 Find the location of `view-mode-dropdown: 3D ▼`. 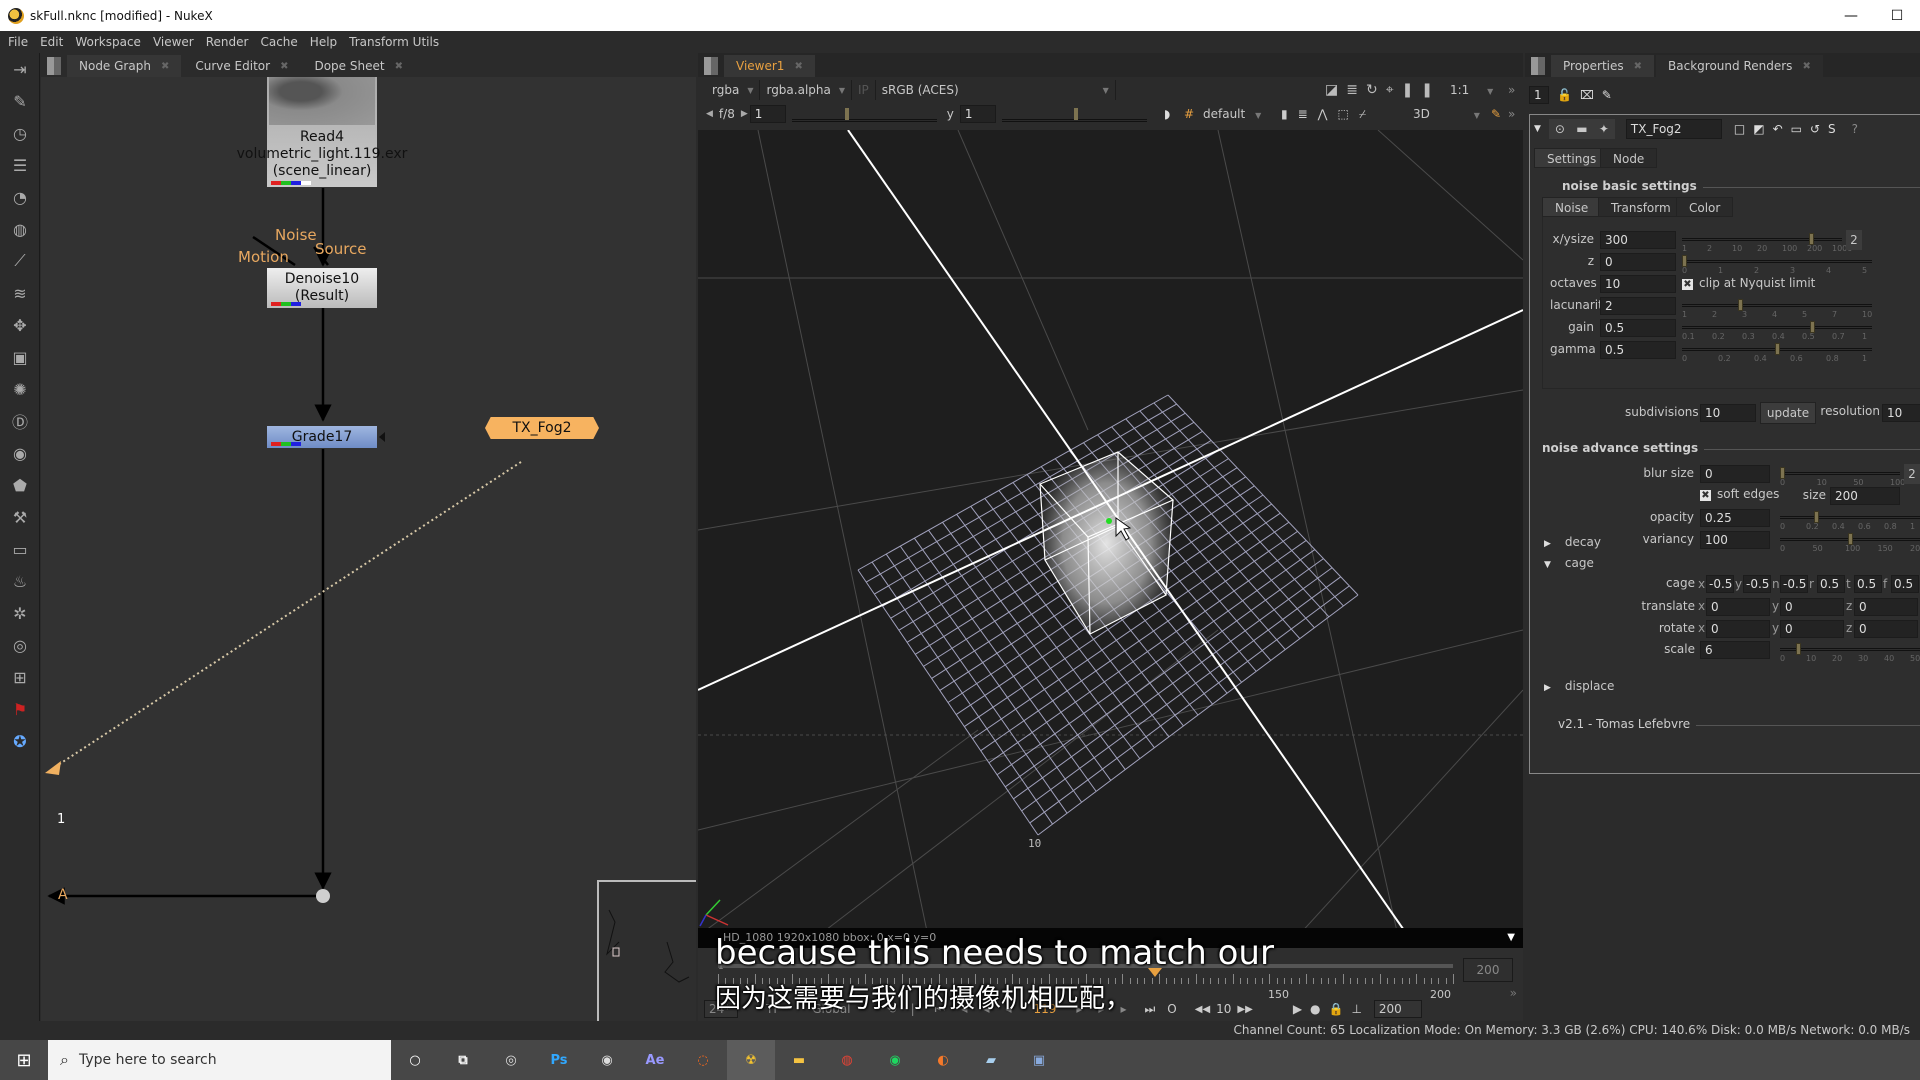

view-mode-dropdown: 3D ▼ is located at coordinates (1446, 114).